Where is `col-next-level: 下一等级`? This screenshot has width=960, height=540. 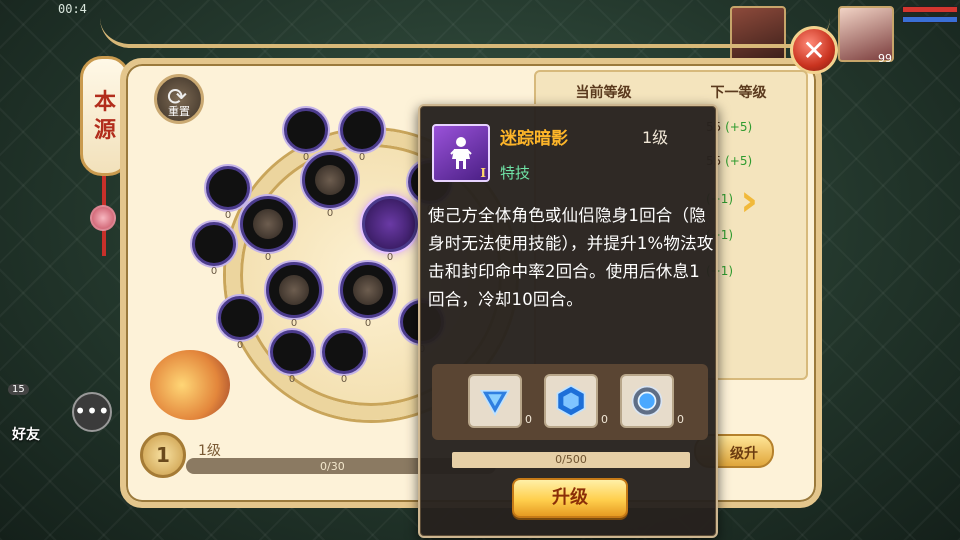
col-next-level: 下一等级 is located at coordinates (738, 93).